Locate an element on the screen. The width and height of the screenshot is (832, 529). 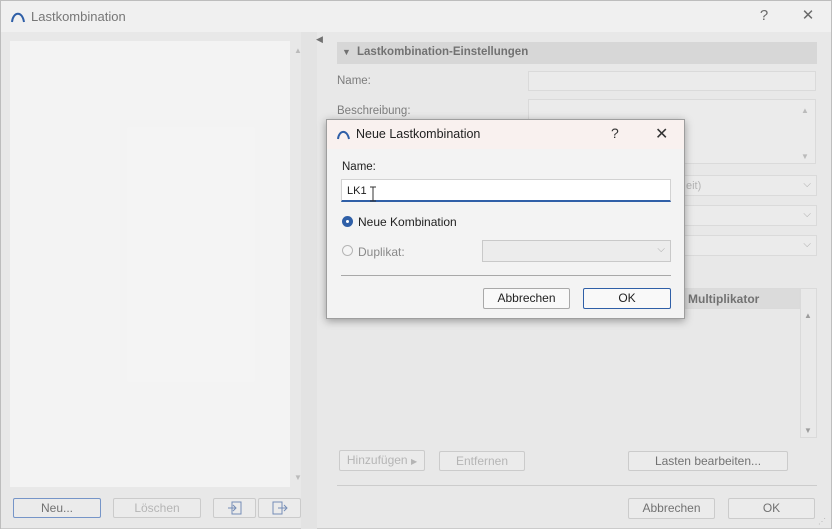
dialog-ok-button: OK is located at coordinates (627, 298).